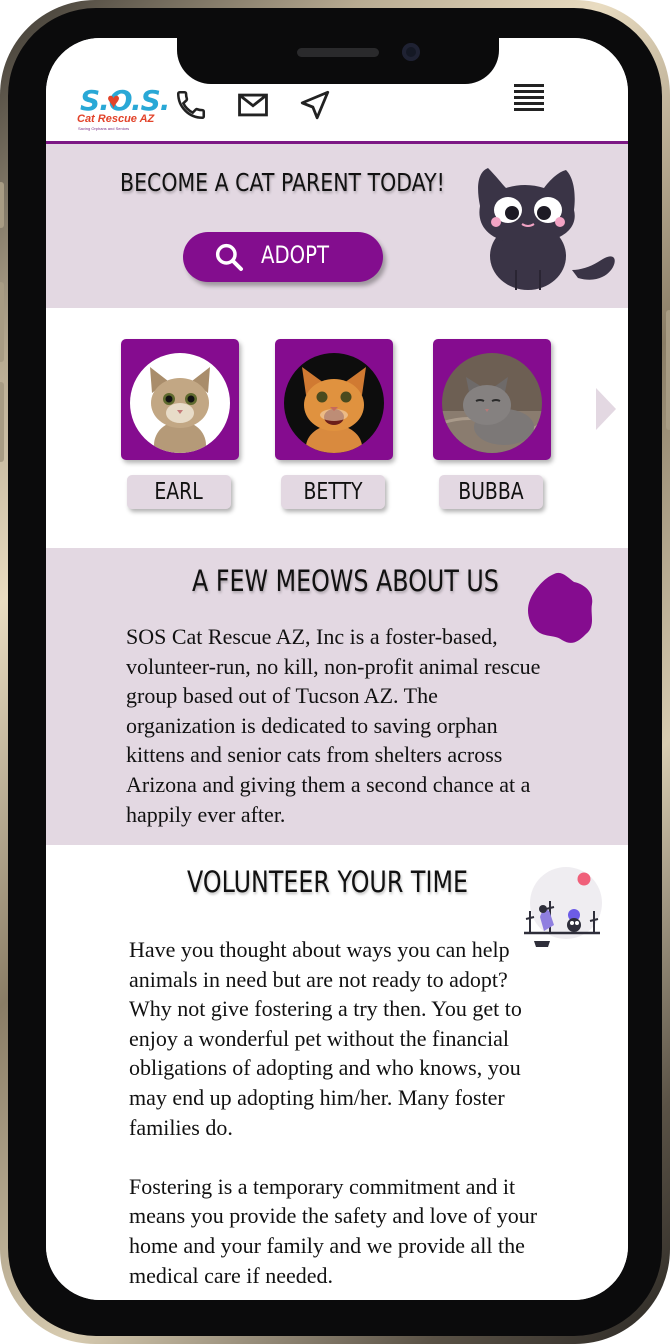 Image resolution: width=670 pixels, height=1344 pixels. Describe the element at coordinates (606, 409) in the screenshot. I see `chevron-right-icon` at that location.